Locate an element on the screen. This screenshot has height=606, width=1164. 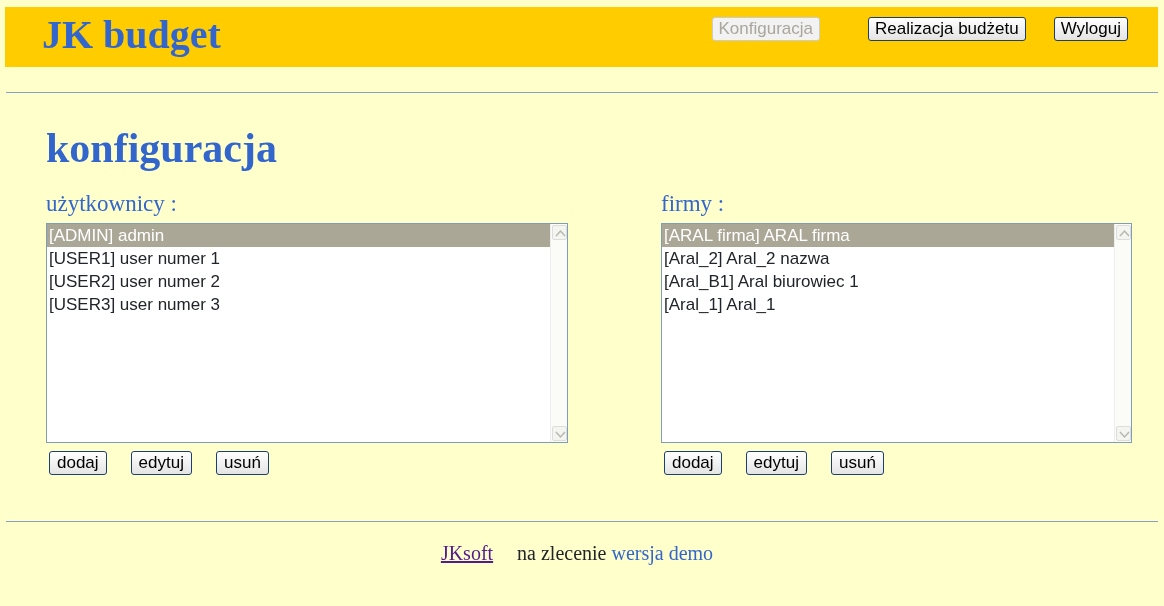
list-item: [USER3] user numer 3 is located at coordinates (298, 304).